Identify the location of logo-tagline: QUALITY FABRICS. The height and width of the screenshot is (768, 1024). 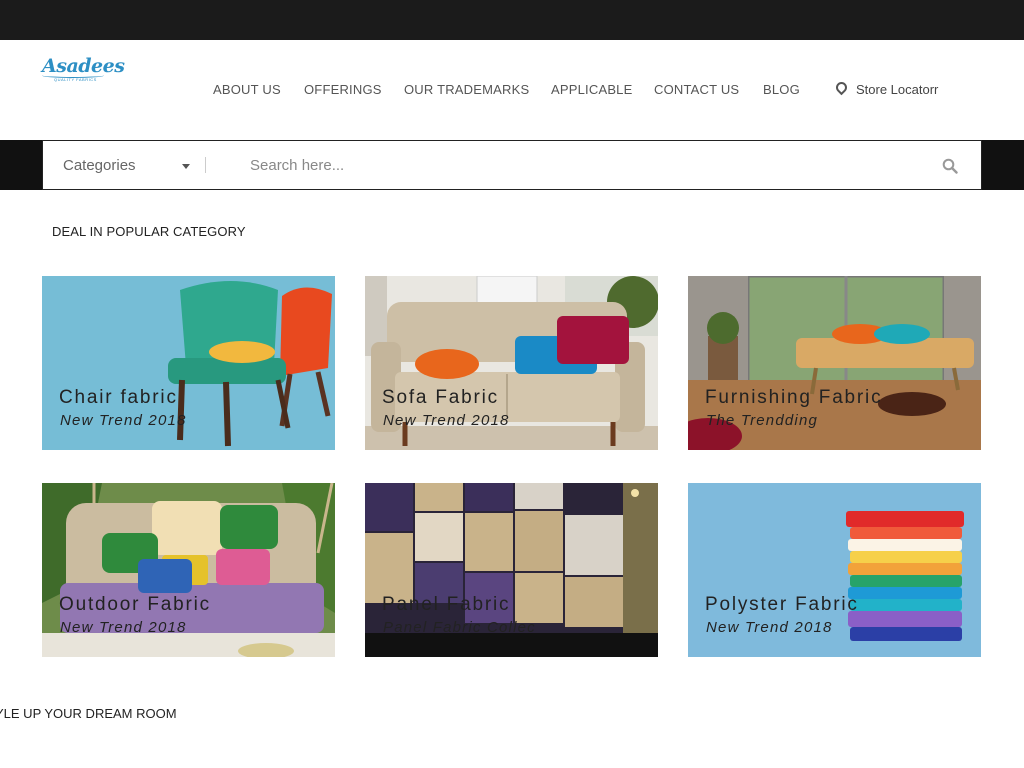
(75, 79).